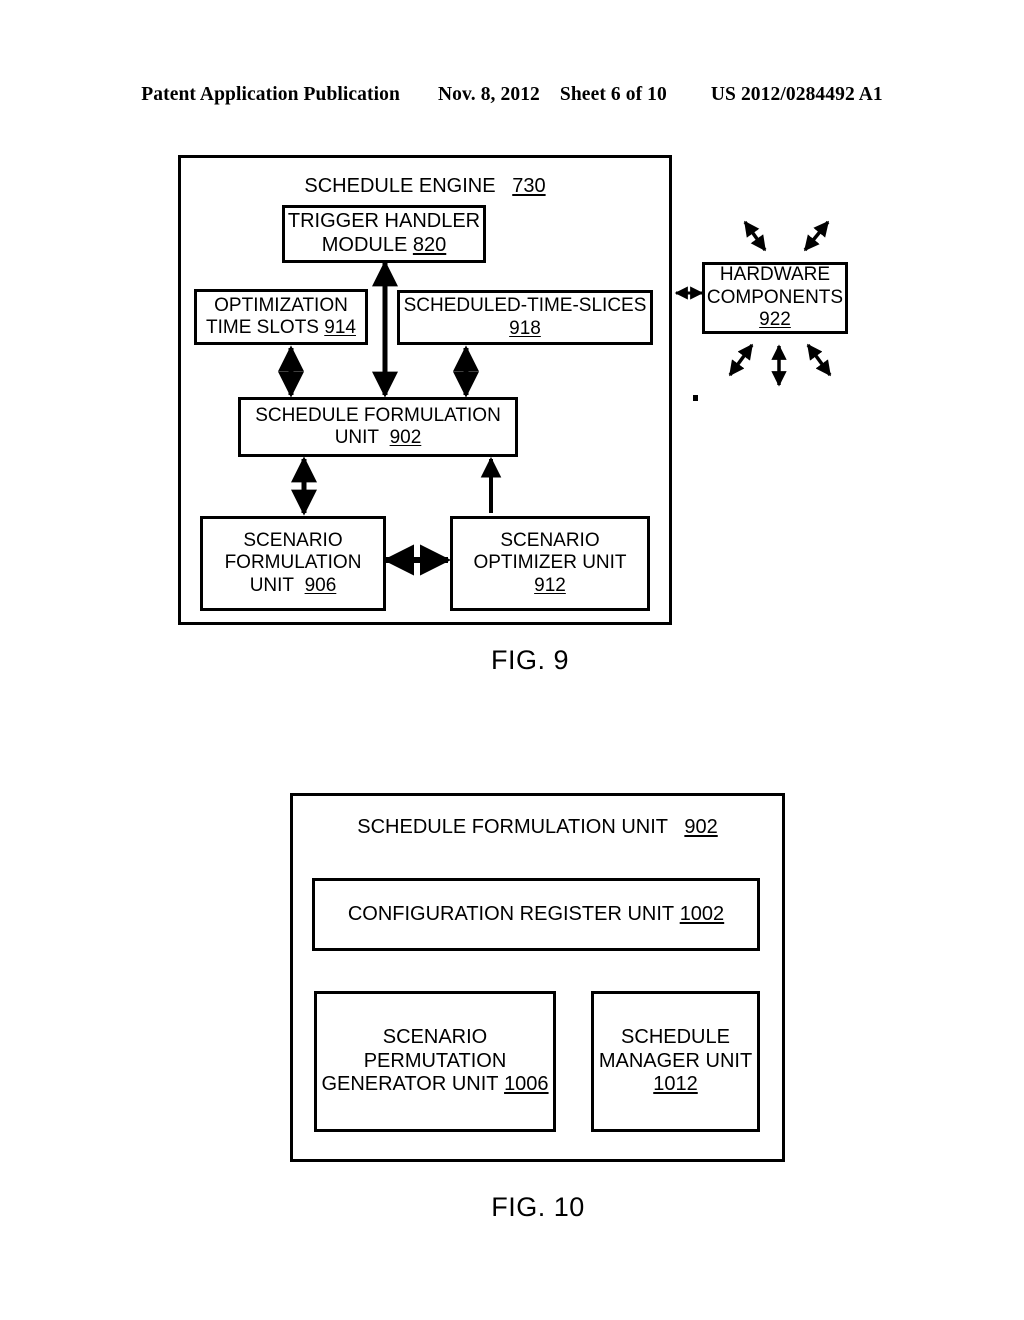 This screenshot has height=1320, width=1024. What do you see at coordinates (293, 585) in the screenshot?
I see `scenario-formulation-unit-line3: UNIT 906` at bounding box center [293, 585].